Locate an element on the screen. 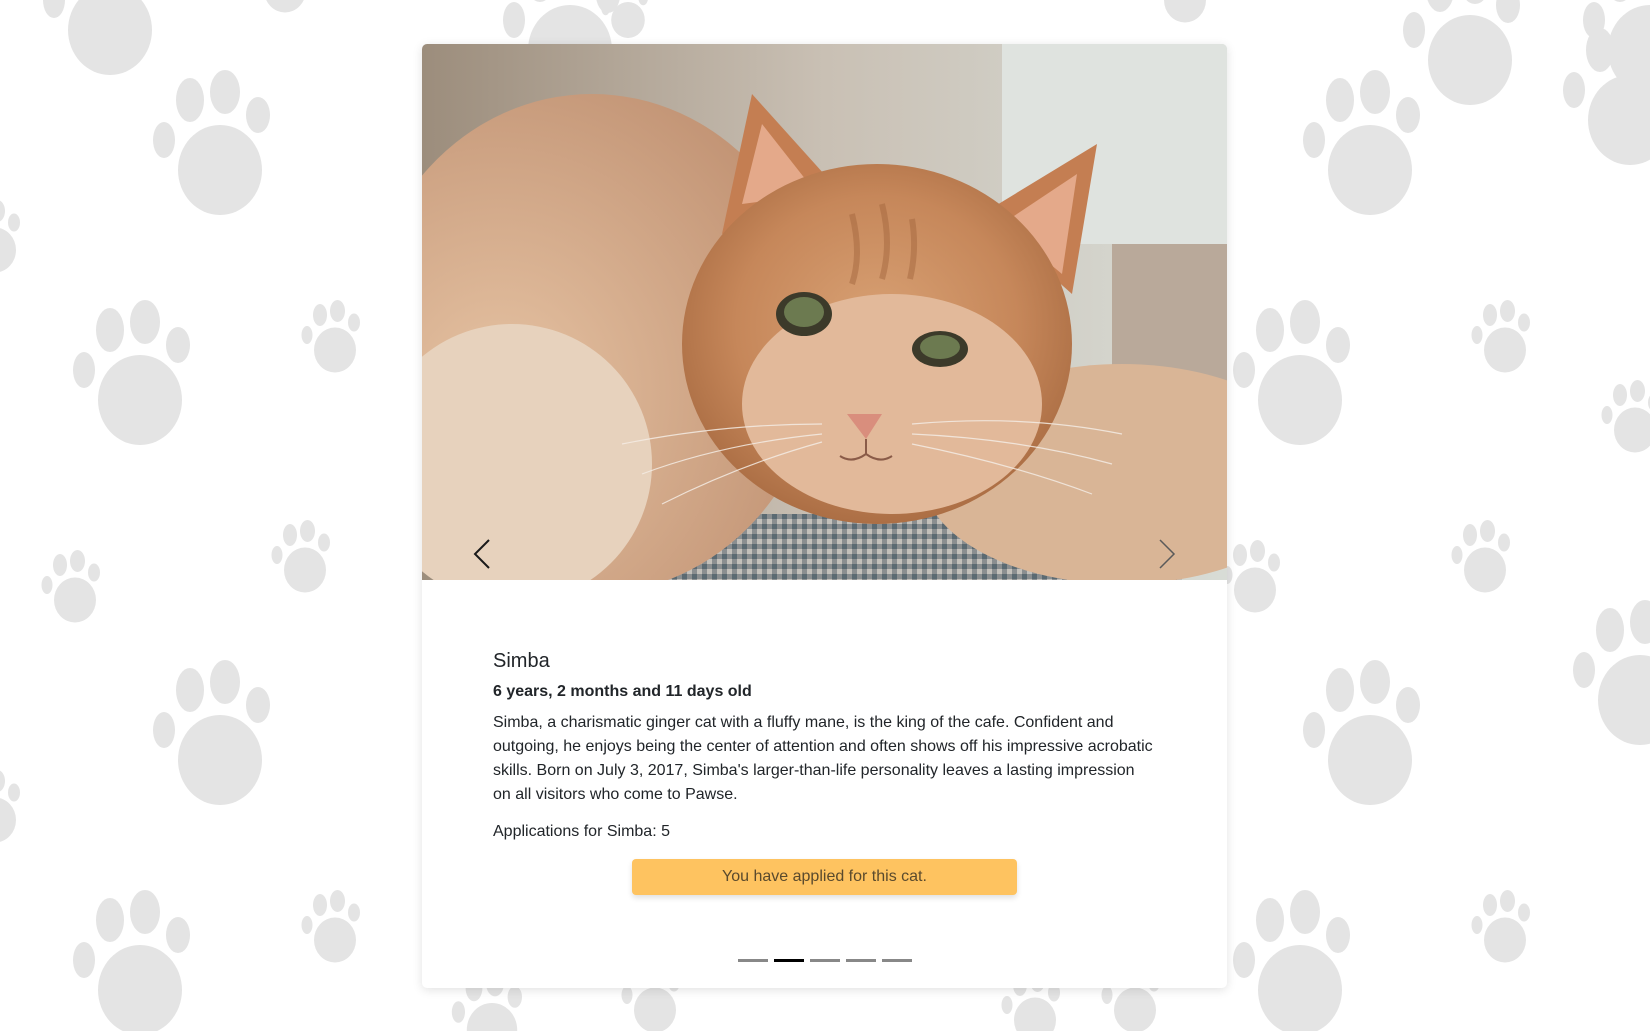 This screenshot has width=1650, height=1031. cat-name: Simba is located at coordinates (521, 661).